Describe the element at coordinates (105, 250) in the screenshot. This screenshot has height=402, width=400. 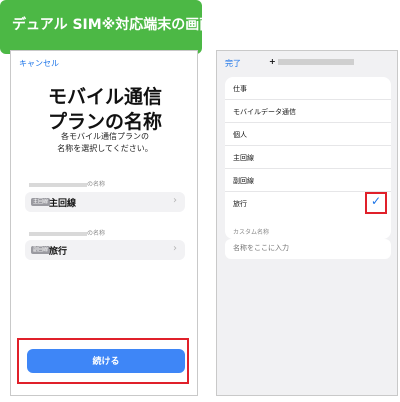
I see `line-row-secondary: 副回線 旅行 ›` at that location.